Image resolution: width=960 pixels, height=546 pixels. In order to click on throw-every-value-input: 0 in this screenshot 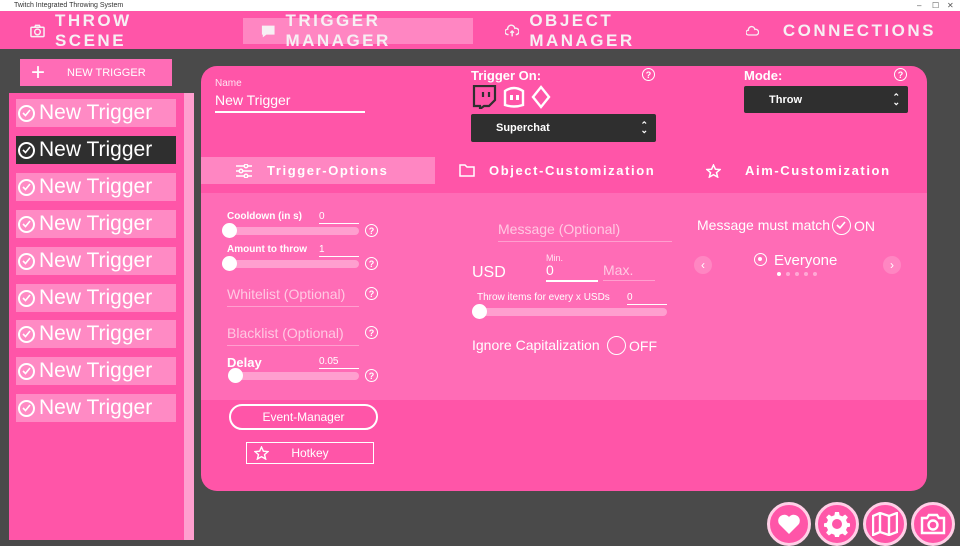, I will do `click(647, 298)`.